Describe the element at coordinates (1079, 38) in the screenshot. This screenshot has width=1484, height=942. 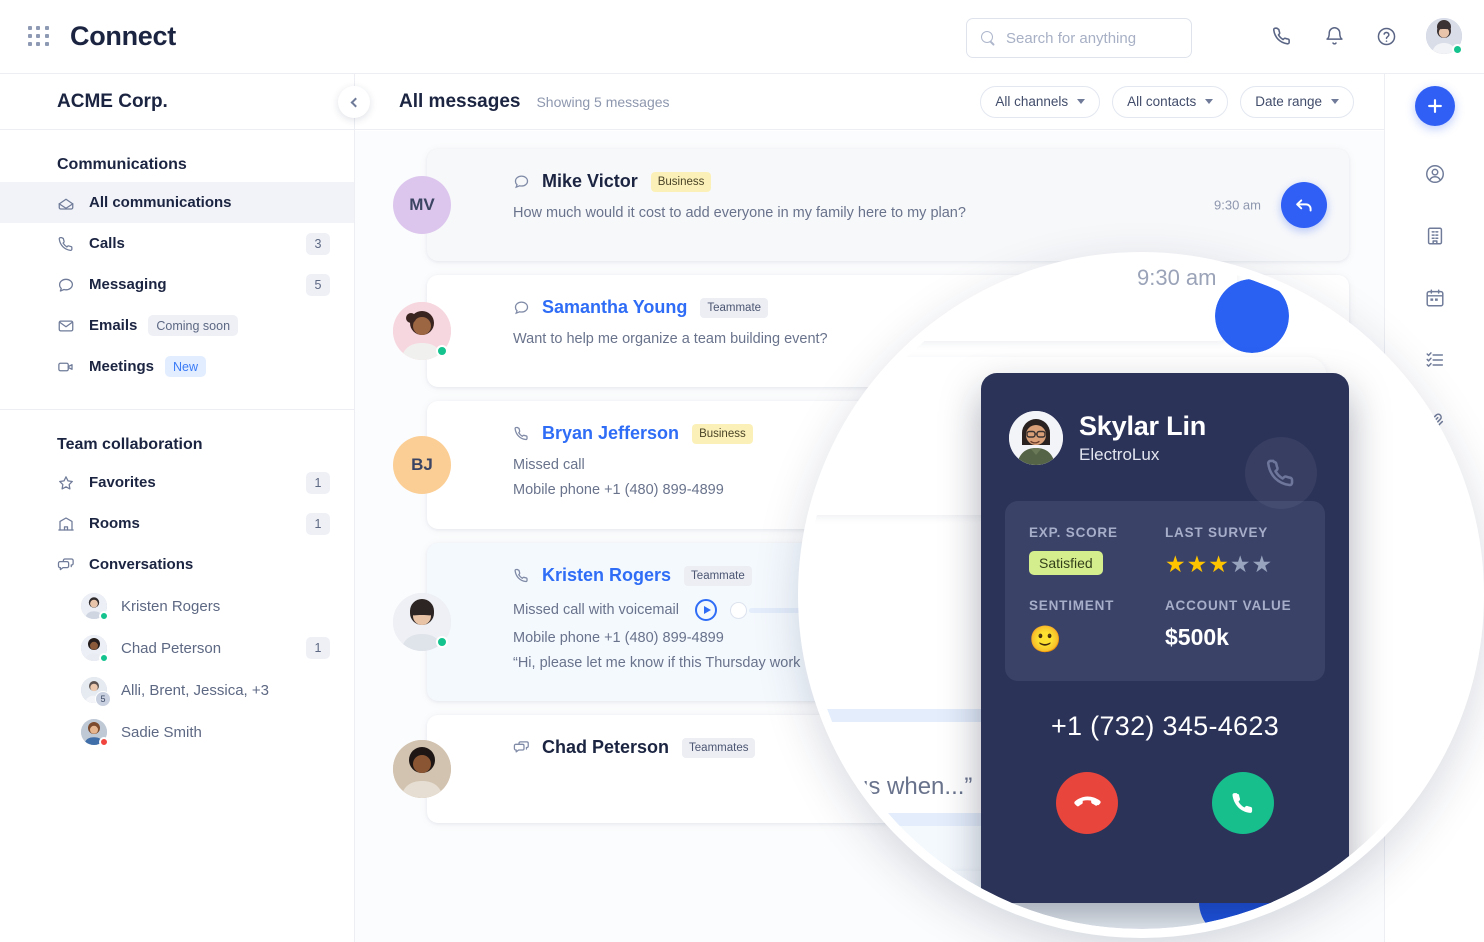
I see `search-input: Search for anything` at that location.